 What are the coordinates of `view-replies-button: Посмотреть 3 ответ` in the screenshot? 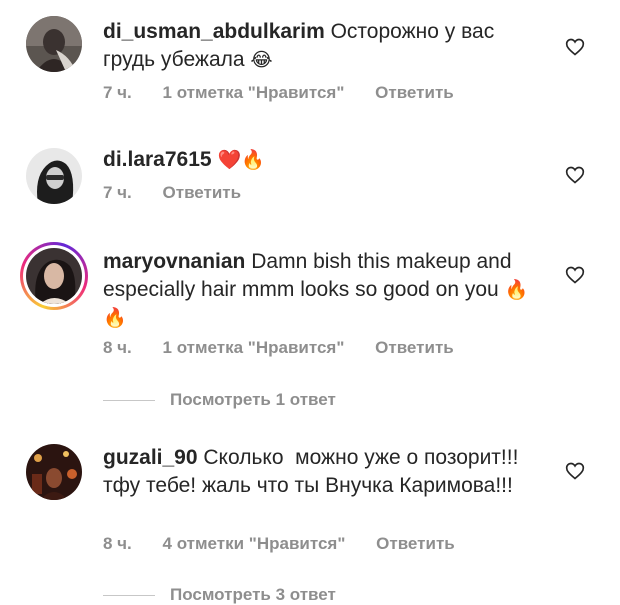 It's located at (219, 595).